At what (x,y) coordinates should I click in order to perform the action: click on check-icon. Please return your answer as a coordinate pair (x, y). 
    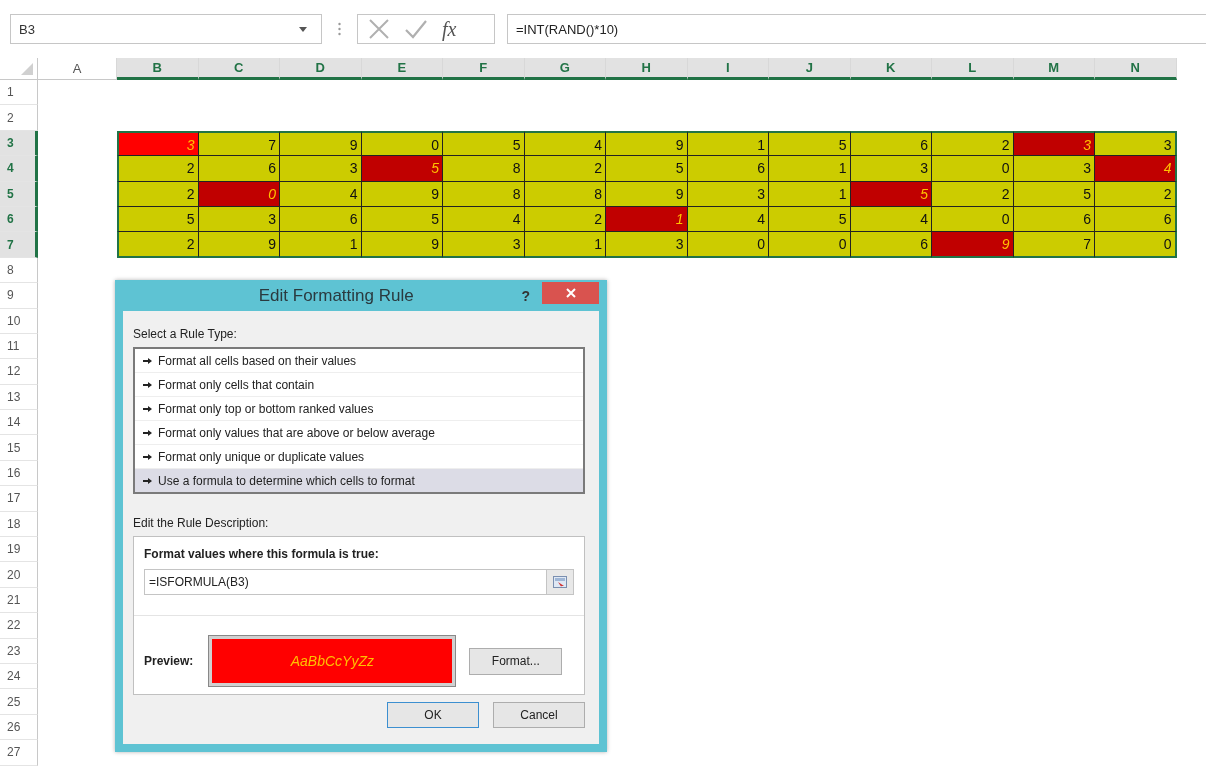
    Looking at the image, I should click on (416, 29).